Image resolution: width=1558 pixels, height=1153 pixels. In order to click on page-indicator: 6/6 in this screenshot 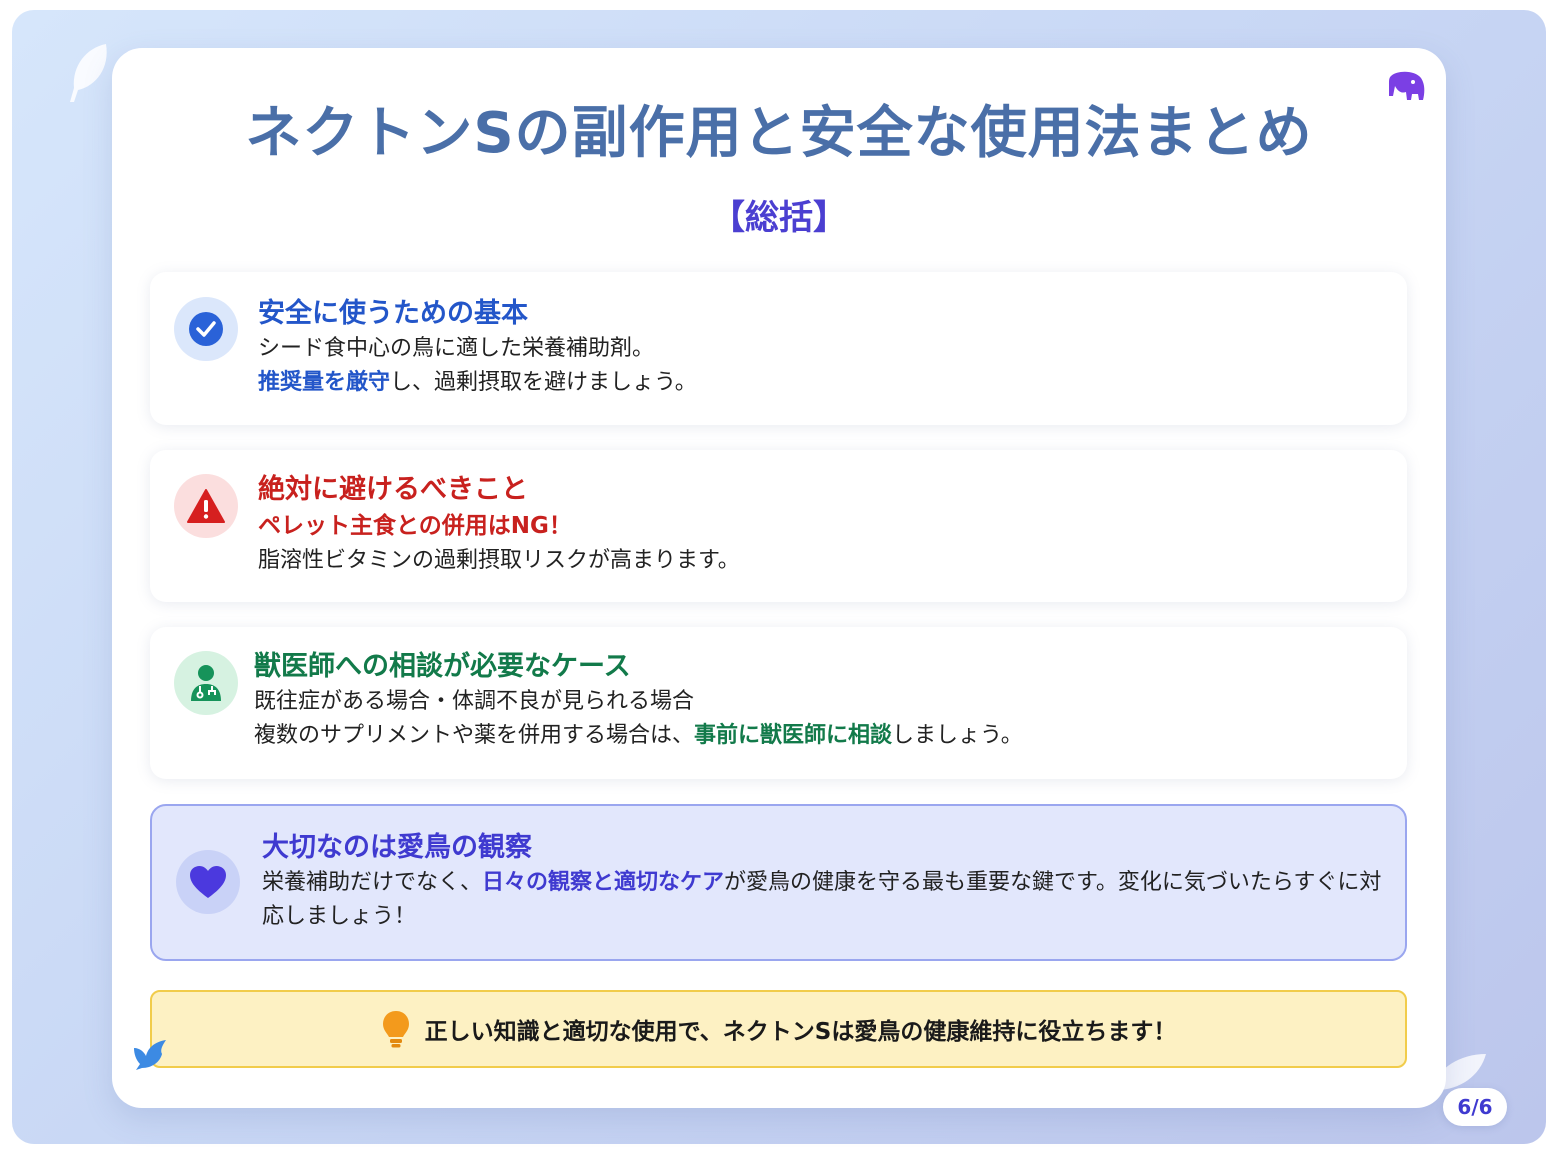, I will do `click(1475, 1107)`.